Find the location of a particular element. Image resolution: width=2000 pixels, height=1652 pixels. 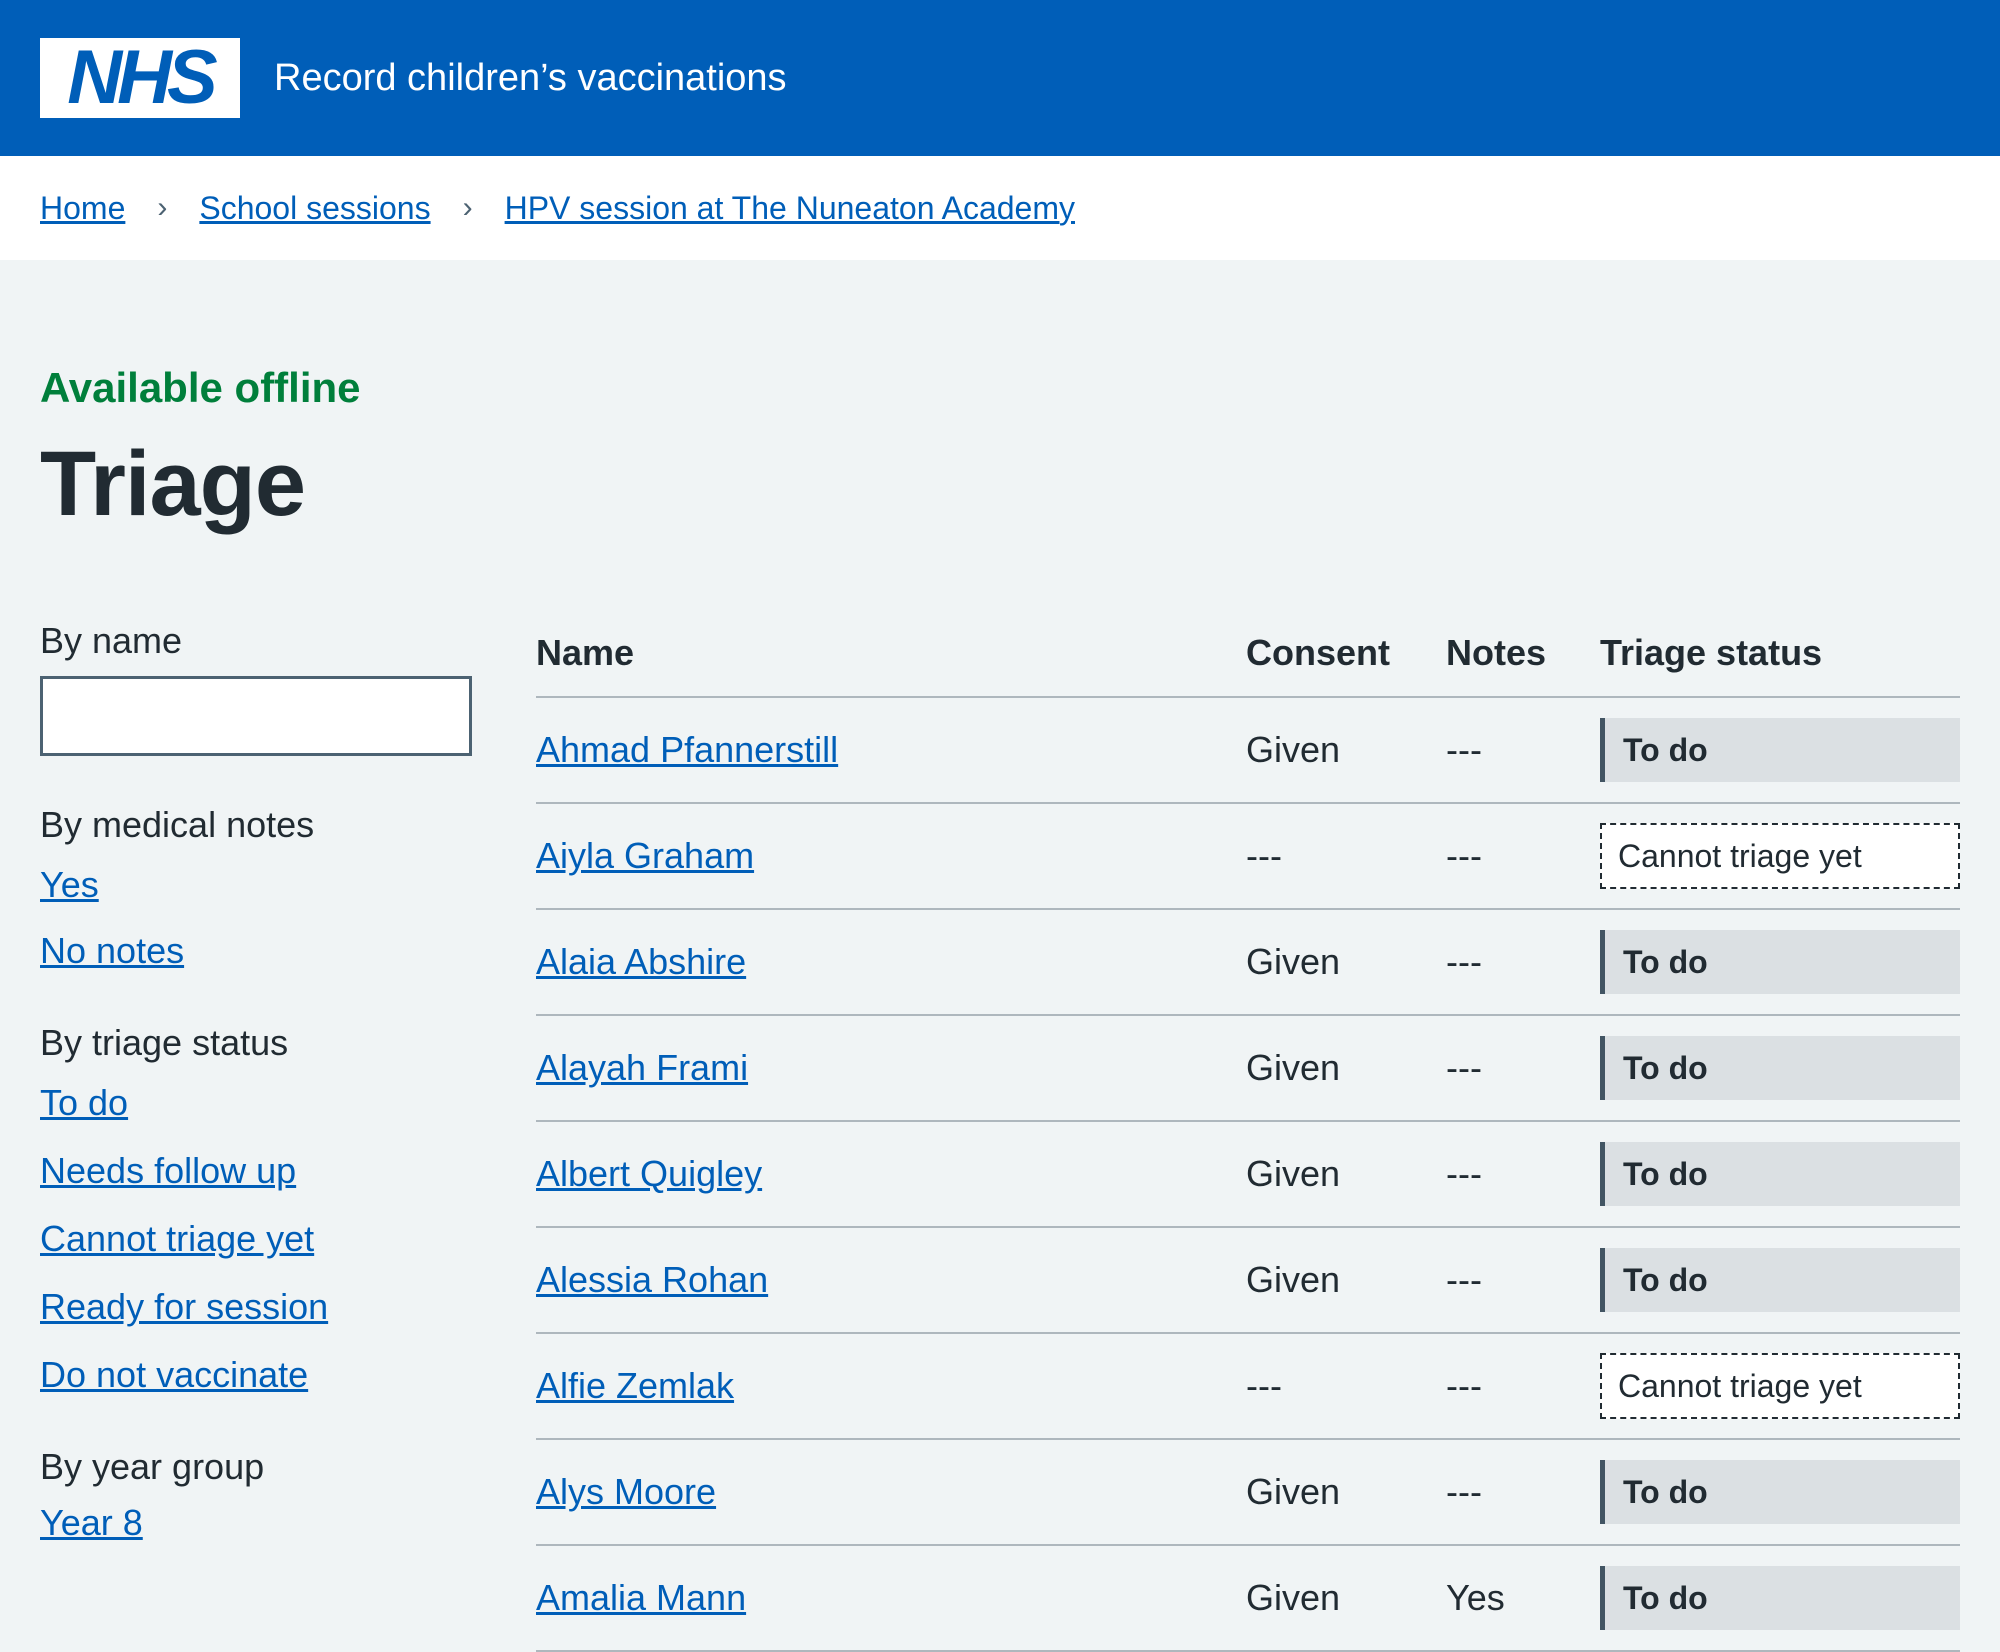

patient-name-link: Alessia Rohan is located at coordinates (652, 1279).